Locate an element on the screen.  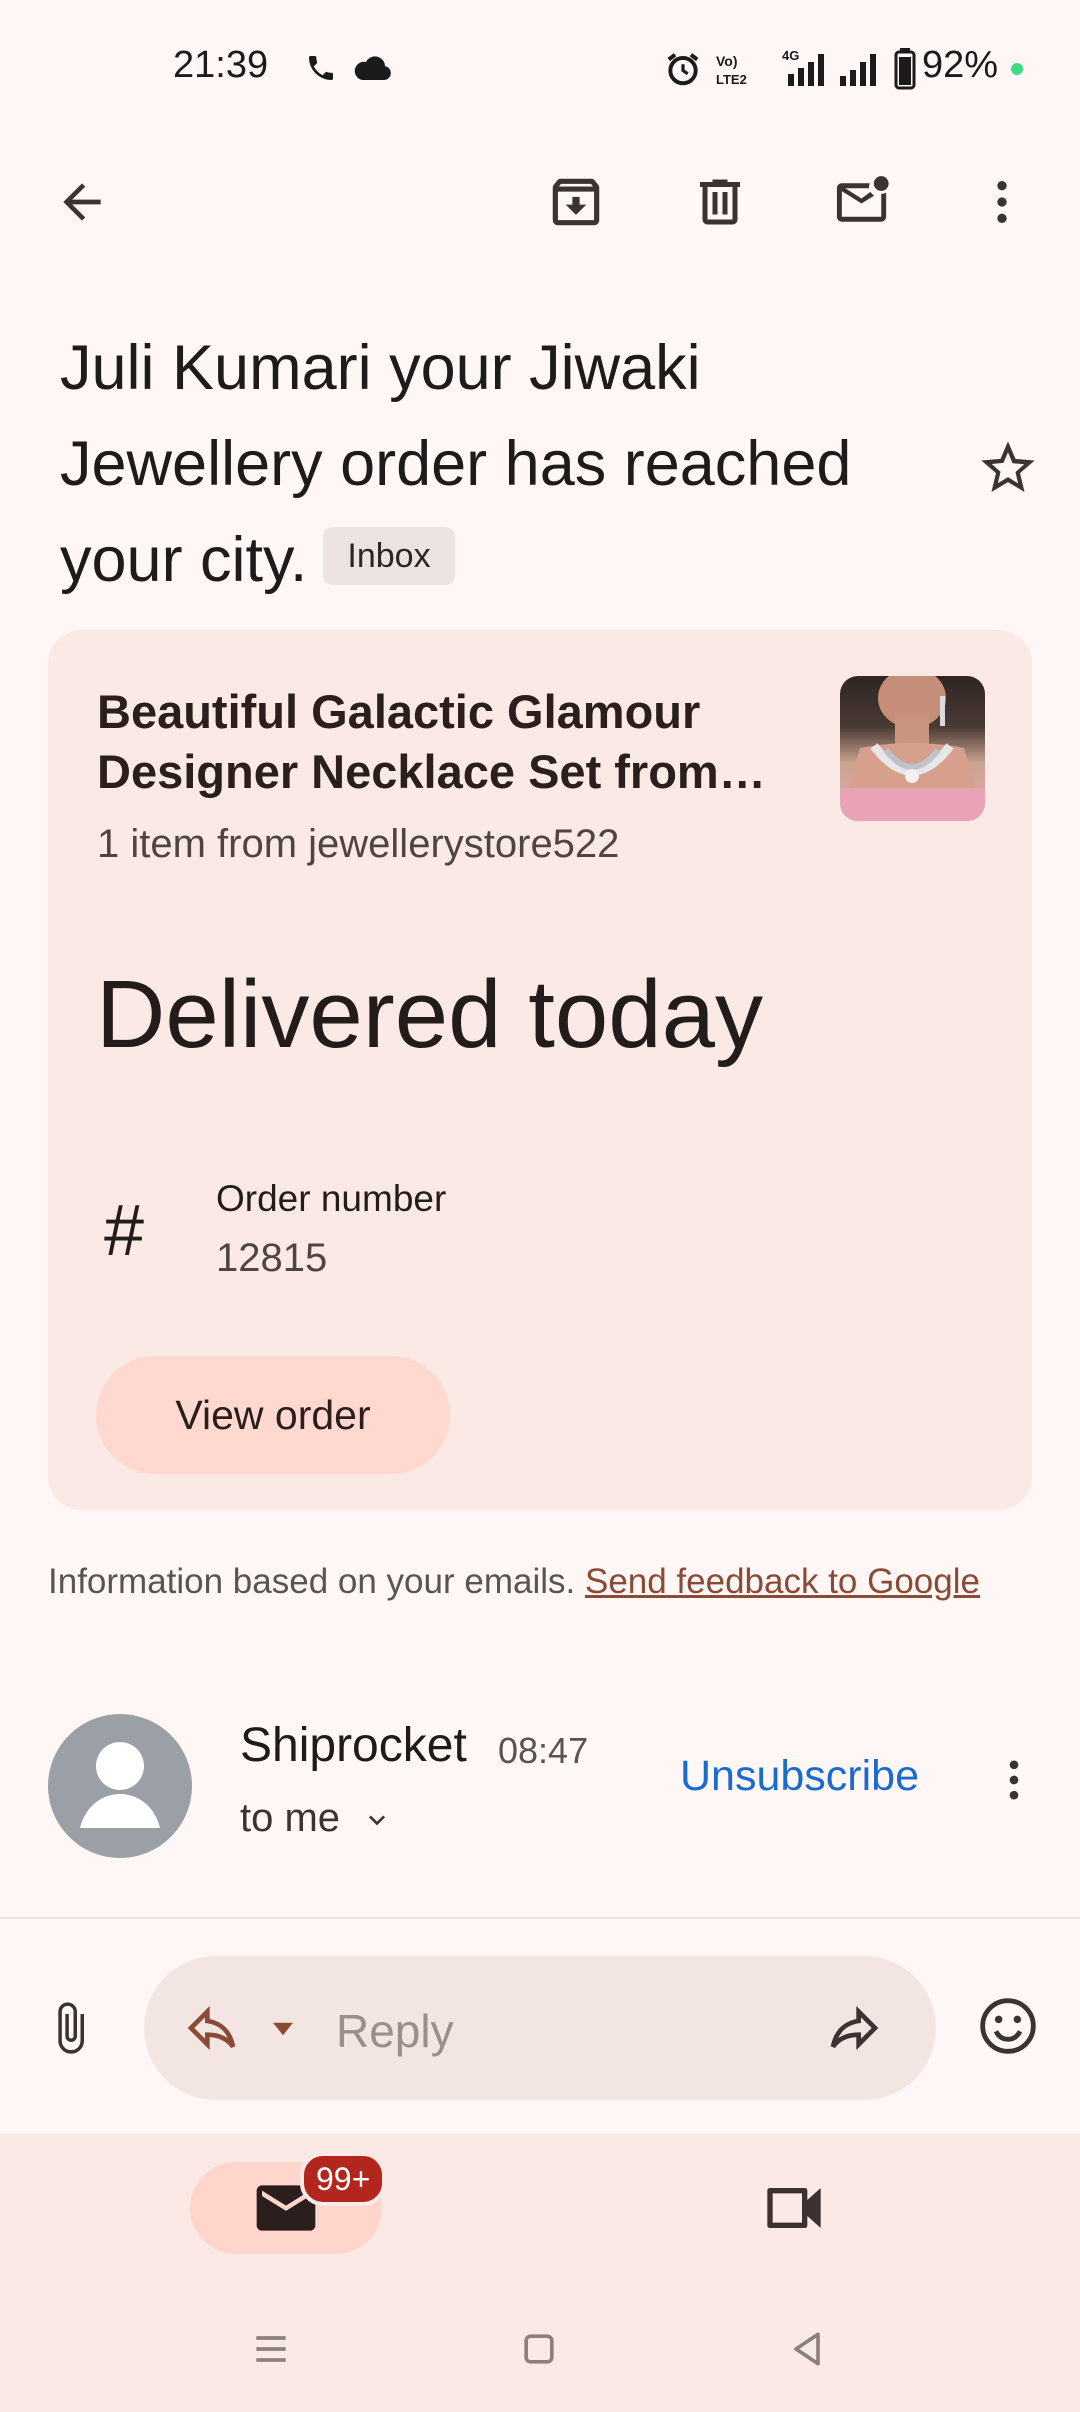
mark-unread-icon is located at coordinates (862, 199).